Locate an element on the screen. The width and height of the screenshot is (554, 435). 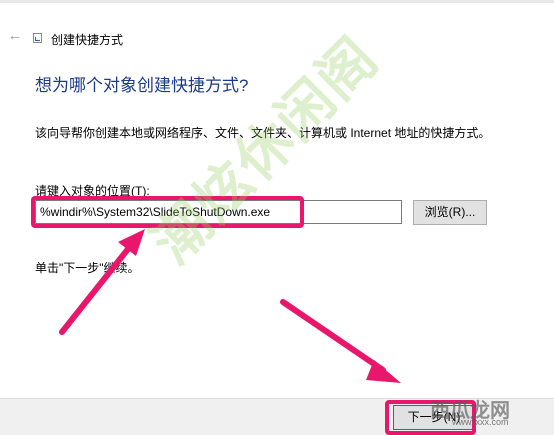
window-frame-top is located at coordinates (277, 1).